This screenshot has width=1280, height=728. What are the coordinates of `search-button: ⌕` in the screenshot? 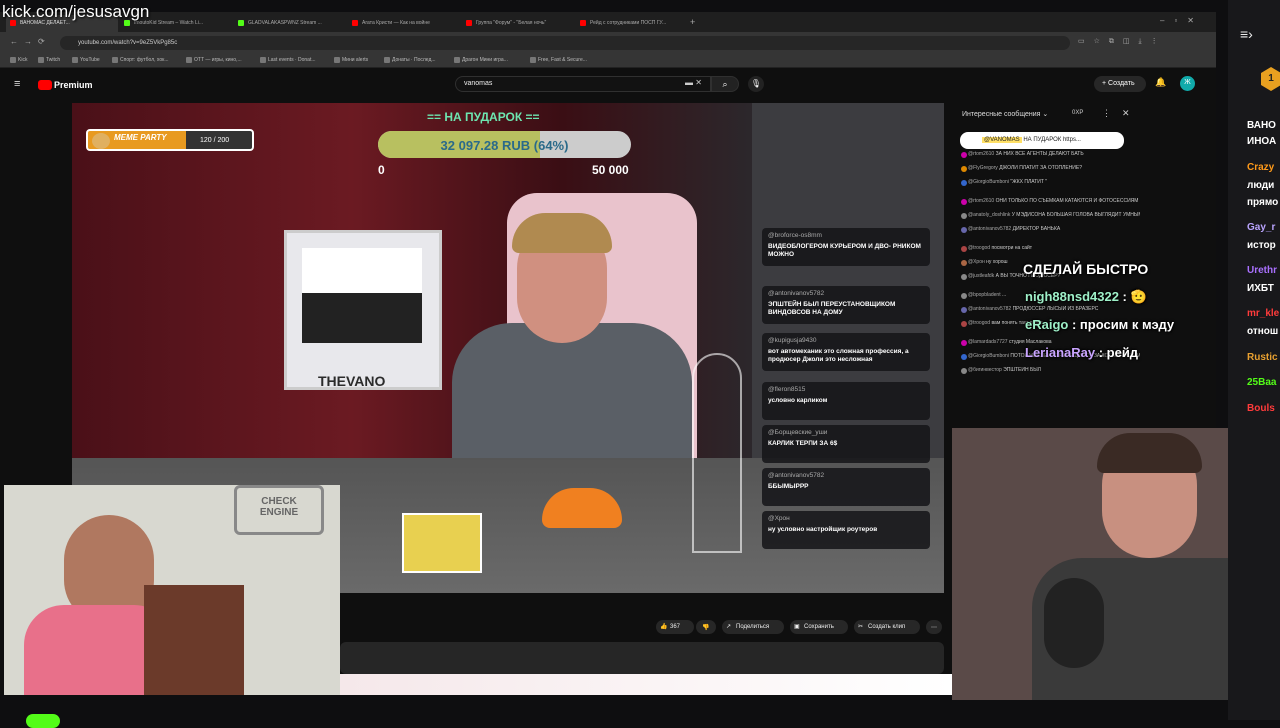 It's located at (725, 84).